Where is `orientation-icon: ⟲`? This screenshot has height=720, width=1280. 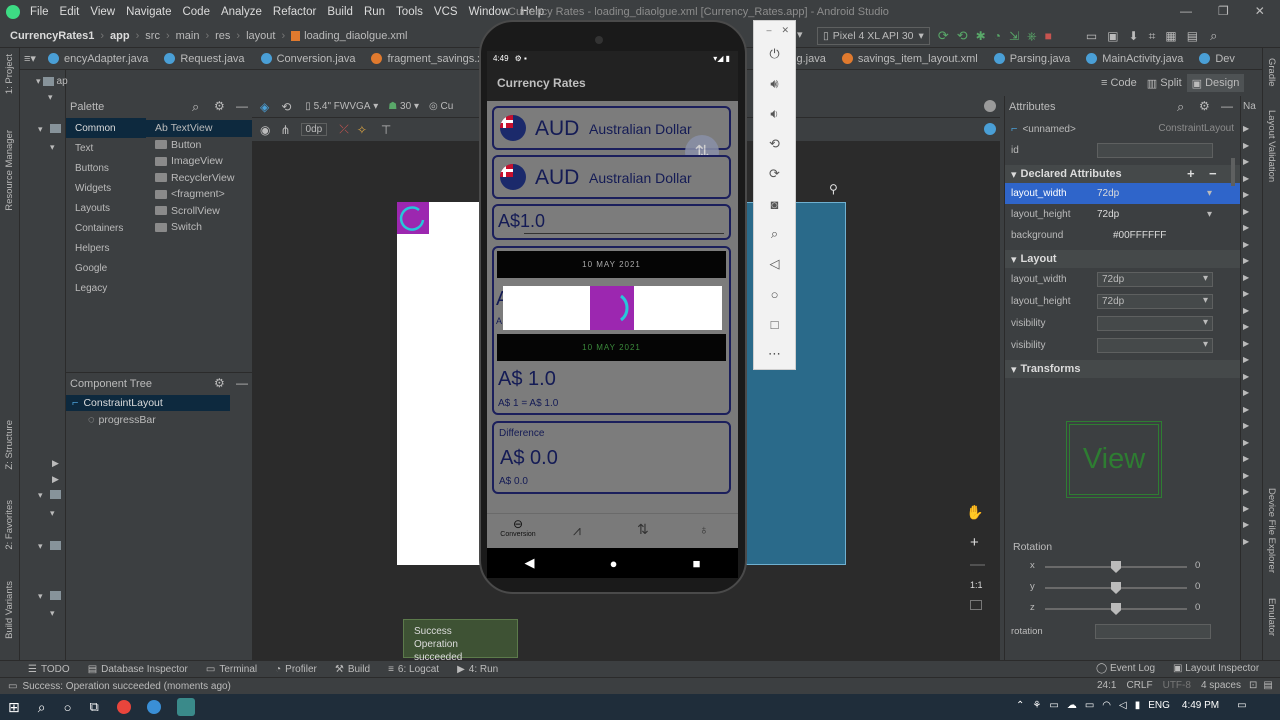 orientation-icon: ⟲ is located at coordinates (286, 107).